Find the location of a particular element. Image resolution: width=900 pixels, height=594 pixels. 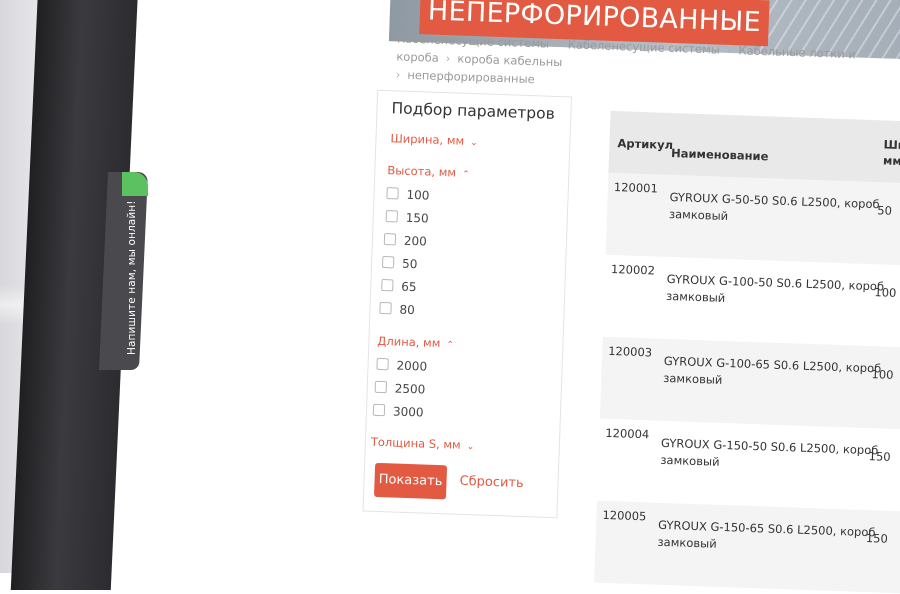

show-button: Показать is located at coordinates (410, 481).